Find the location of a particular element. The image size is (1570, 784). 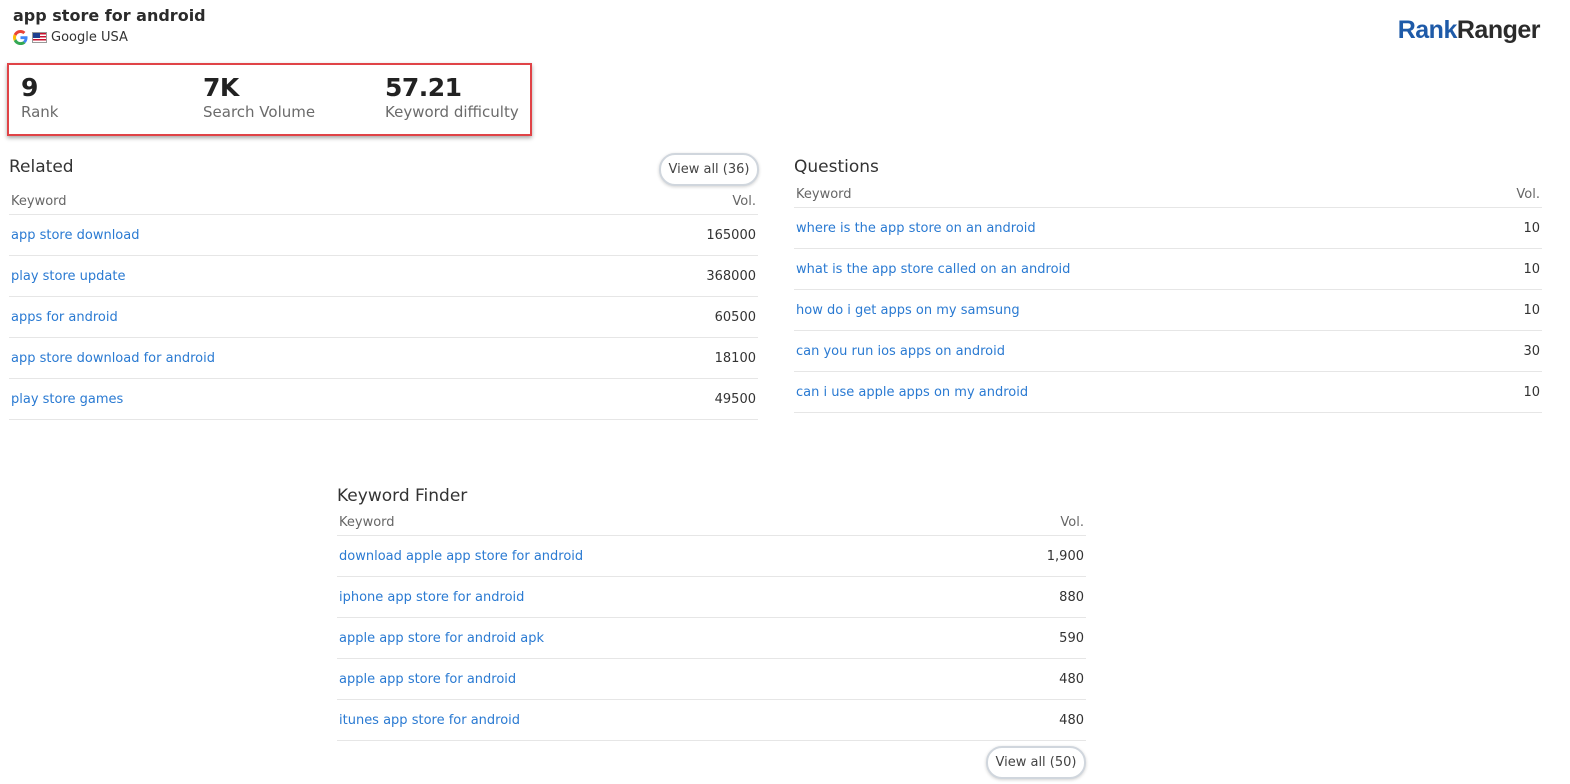

volume-value: 1,900 is located at coordinates (1065, 556).